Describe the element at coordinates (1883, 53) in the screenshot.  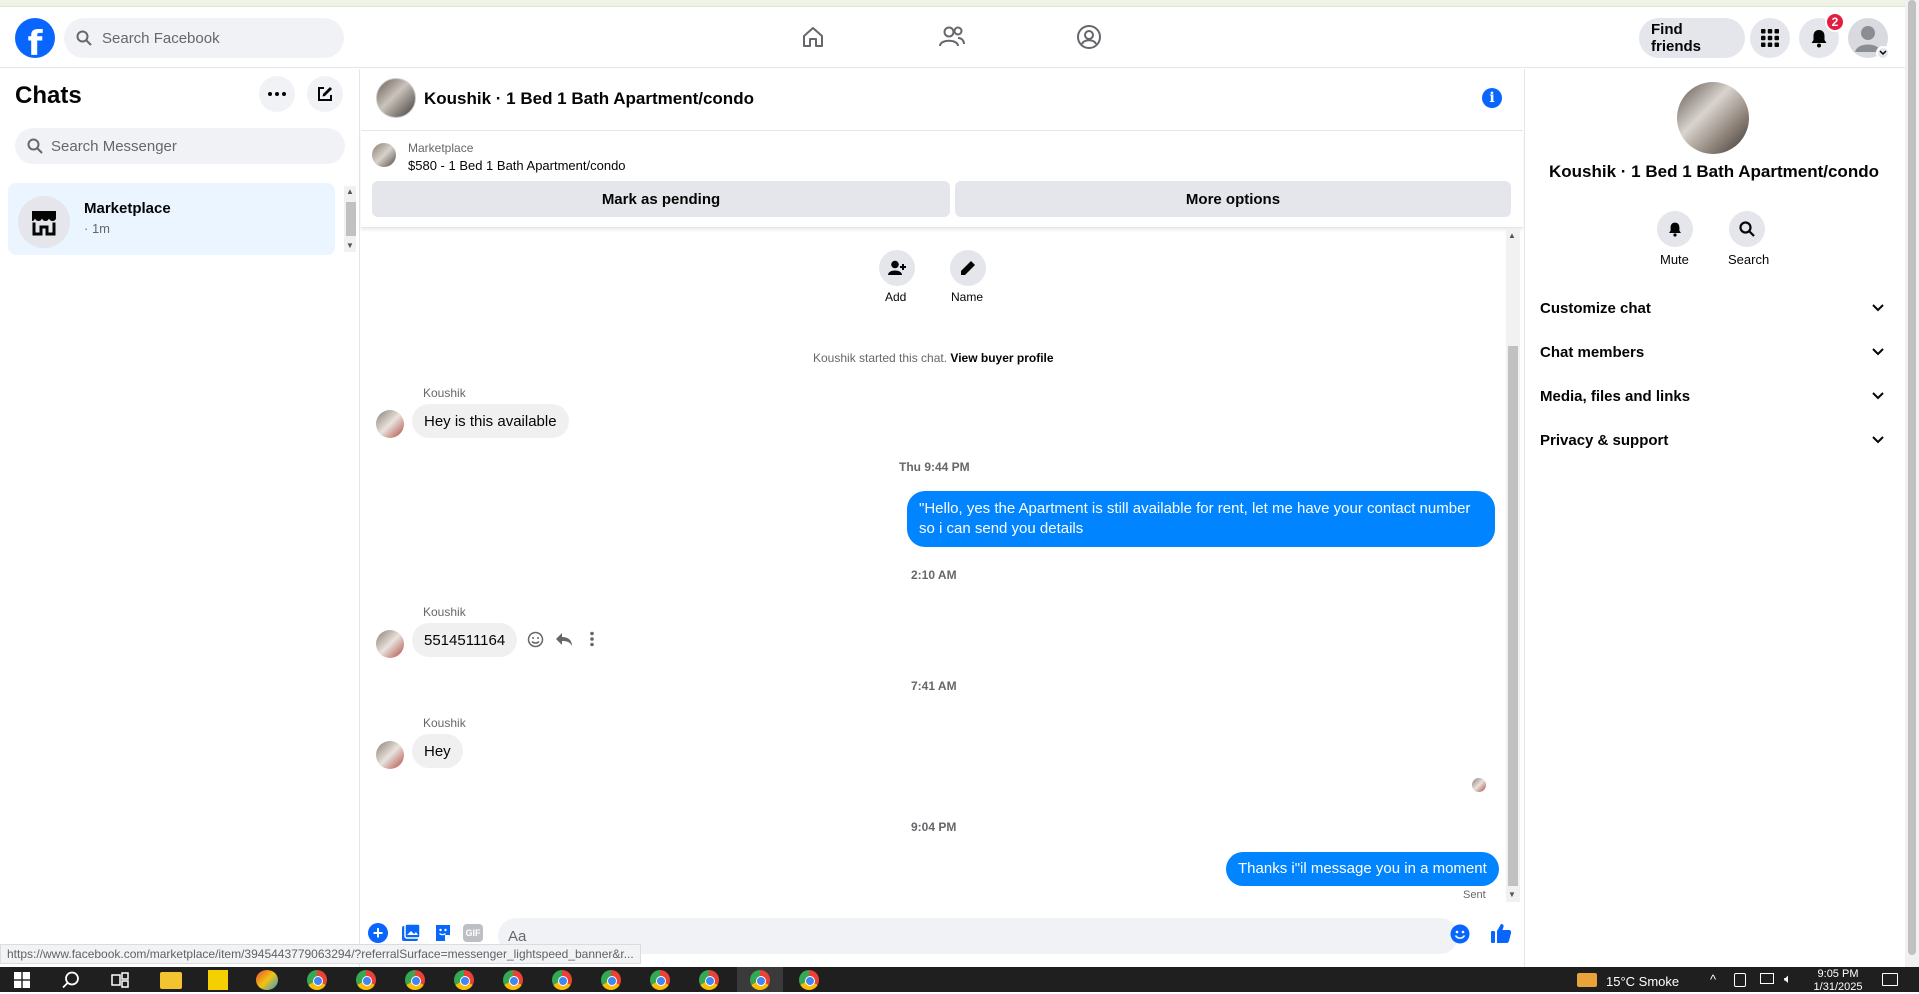
I see `account-chevron-down-icon` at that location.